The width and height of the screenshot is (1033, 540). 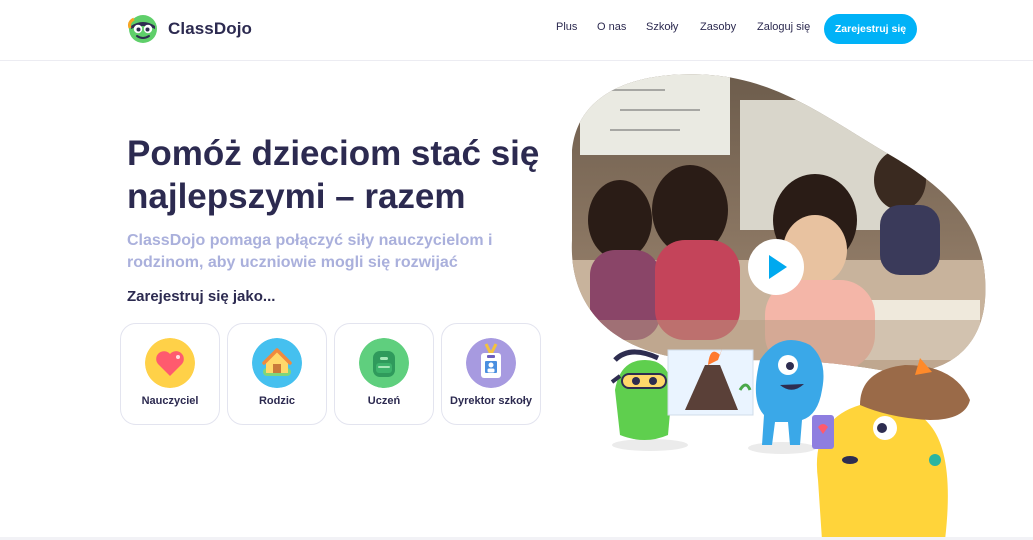 I want to click on play-button, so click(x=776, y=267).